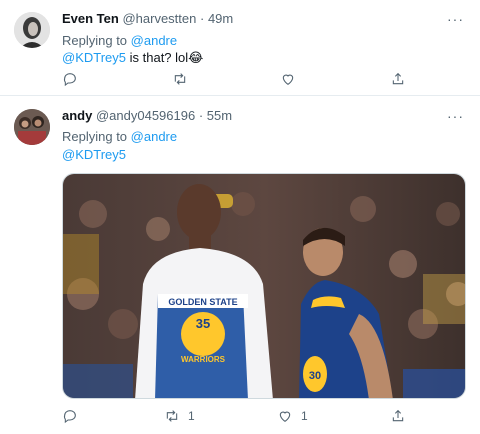 The image size is (480, 434). I want to click on display-name: Even Ten, so click(90, 18).